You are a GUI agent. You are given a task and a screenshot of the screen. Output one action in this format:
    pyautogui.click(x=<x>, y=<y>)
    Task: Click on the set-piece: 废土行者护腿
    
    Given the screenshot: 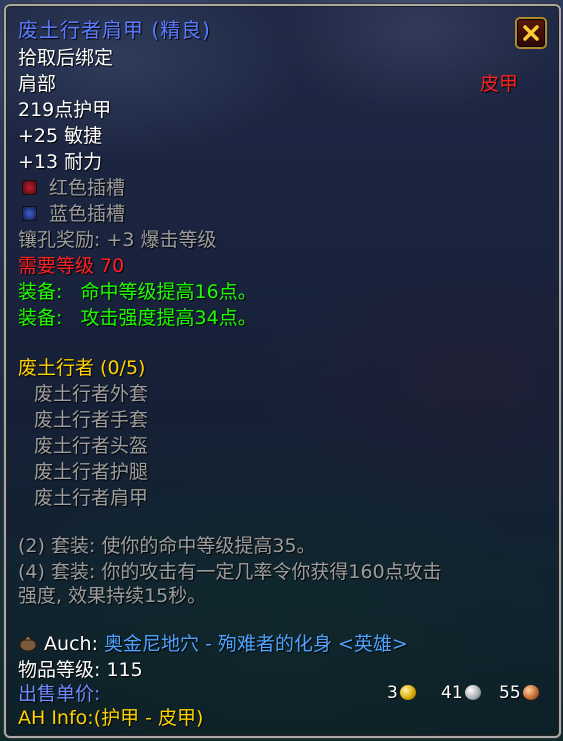 What is the action you would take?
    pyautogui.click(x=91, y=472)
    